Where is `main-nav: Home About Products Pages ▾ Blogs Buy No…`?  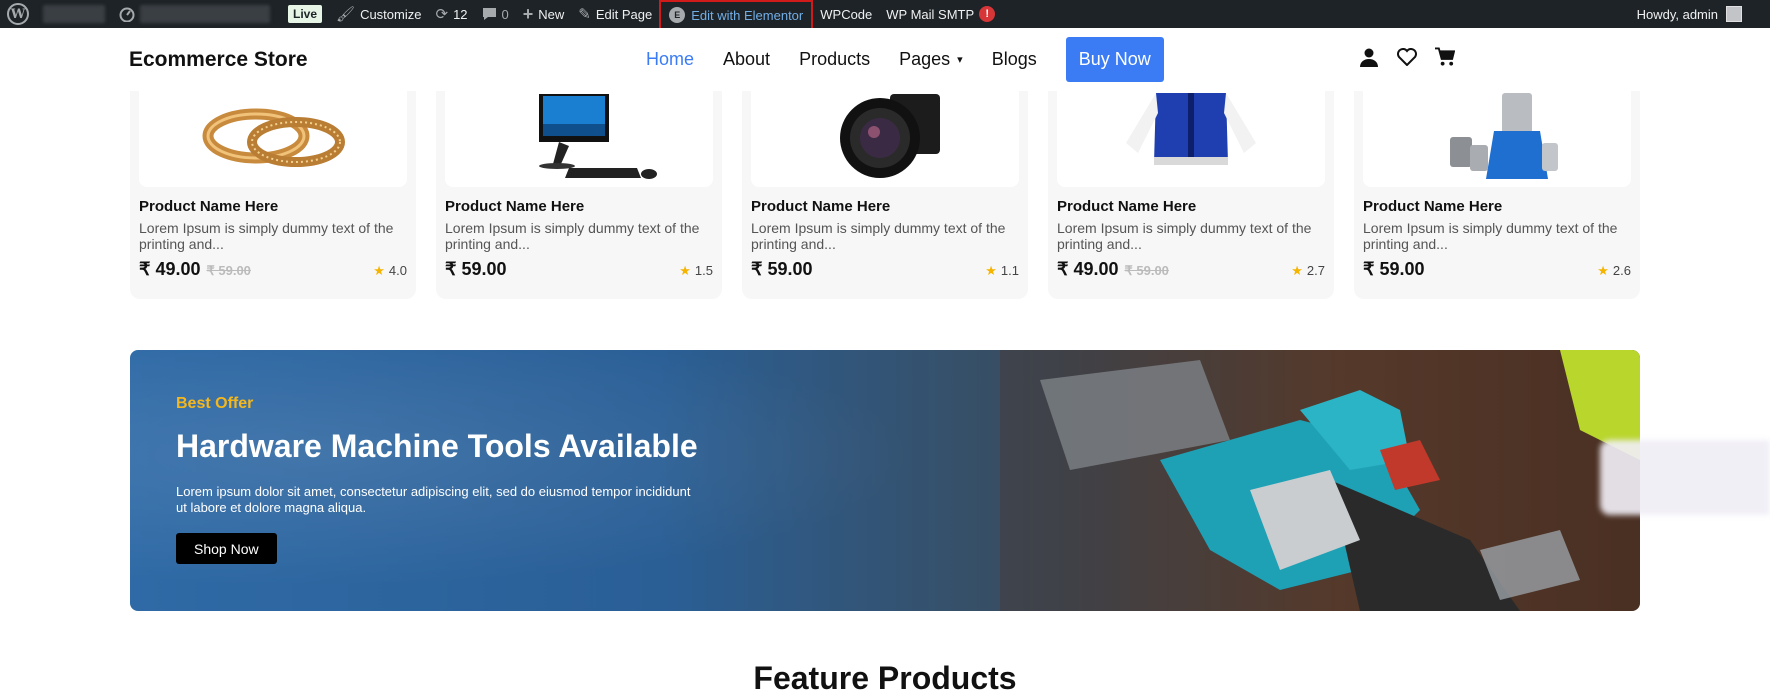
main-nav: Home About Products Pages ▾ Blogs Buy No… is located at coordinates (905, 59).